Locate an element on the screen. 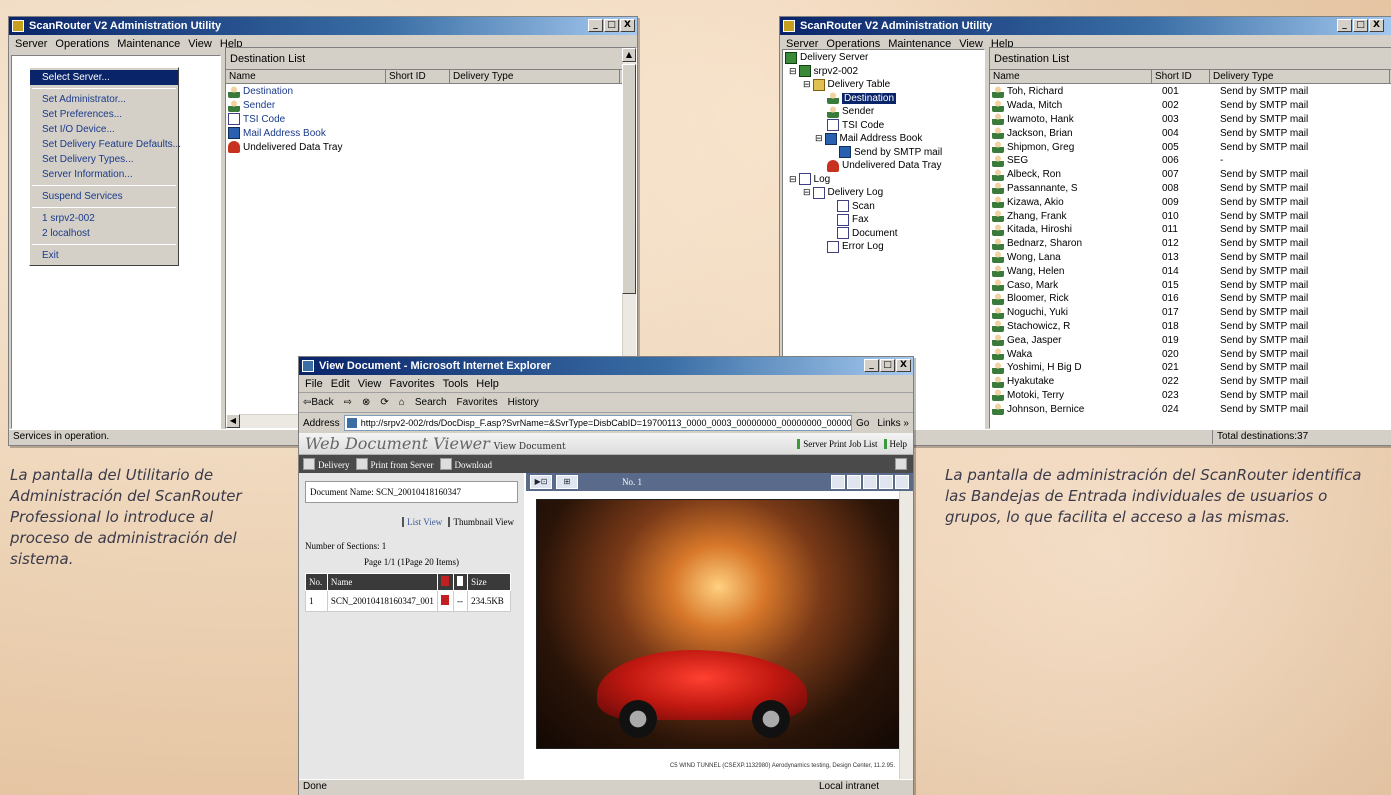  menu-edit: Edit is located at coordinates (342, 384).